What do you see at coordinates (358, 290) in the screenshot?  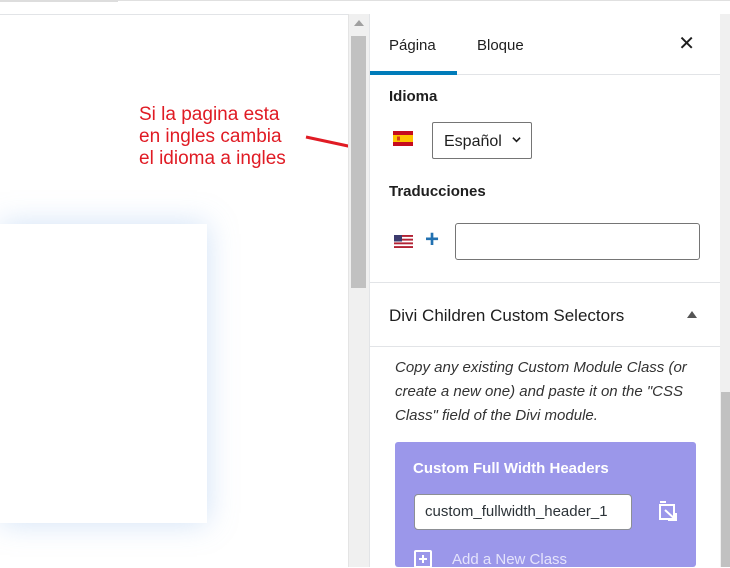 I see `canvas-scrollbar` at bounding box center [358, 290].